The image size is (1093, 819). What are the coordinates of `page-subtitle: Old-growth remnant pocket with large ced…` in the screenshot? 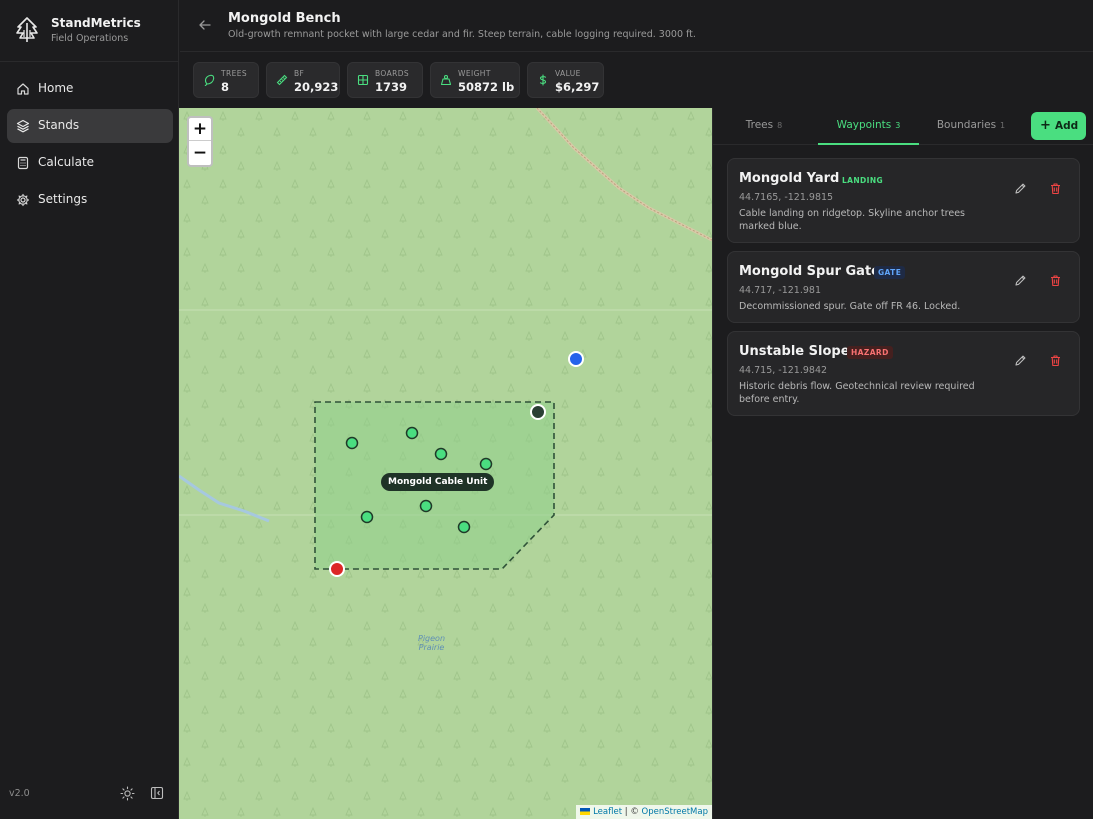 It's located at (462, 34).